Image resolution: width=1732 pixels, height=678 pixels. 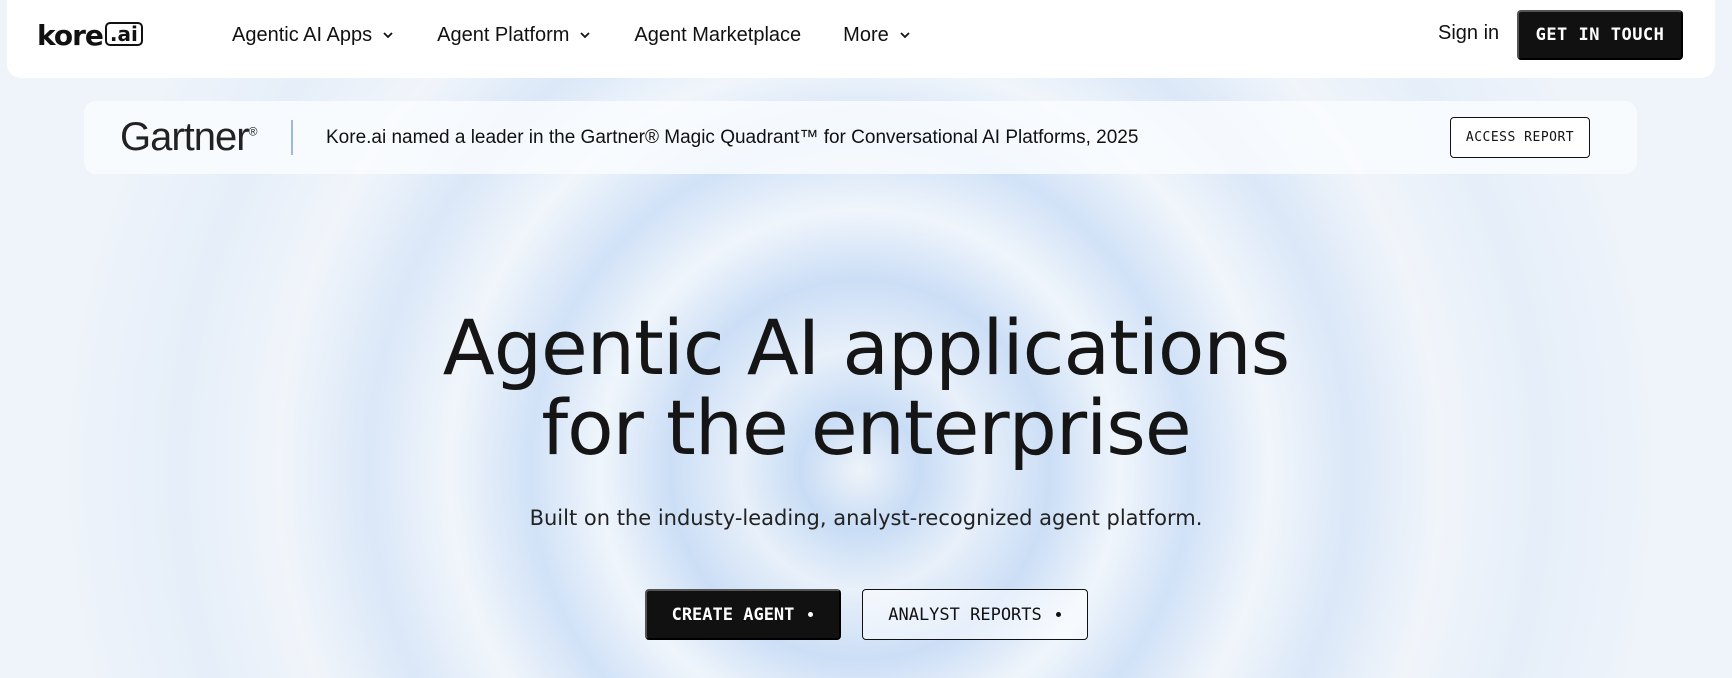 I want to click on nav-item-label: More, so click(x=866, y=34).